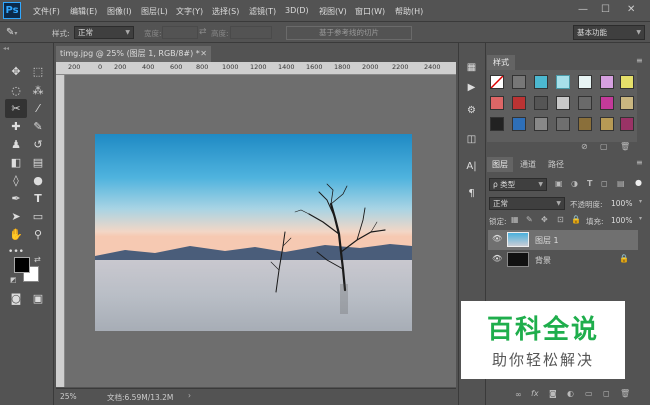  What do you see at coordinates (471, 110) in the screenshot?
I see `properties-panel-icon: ⚙` at bounding box center [471, 110].